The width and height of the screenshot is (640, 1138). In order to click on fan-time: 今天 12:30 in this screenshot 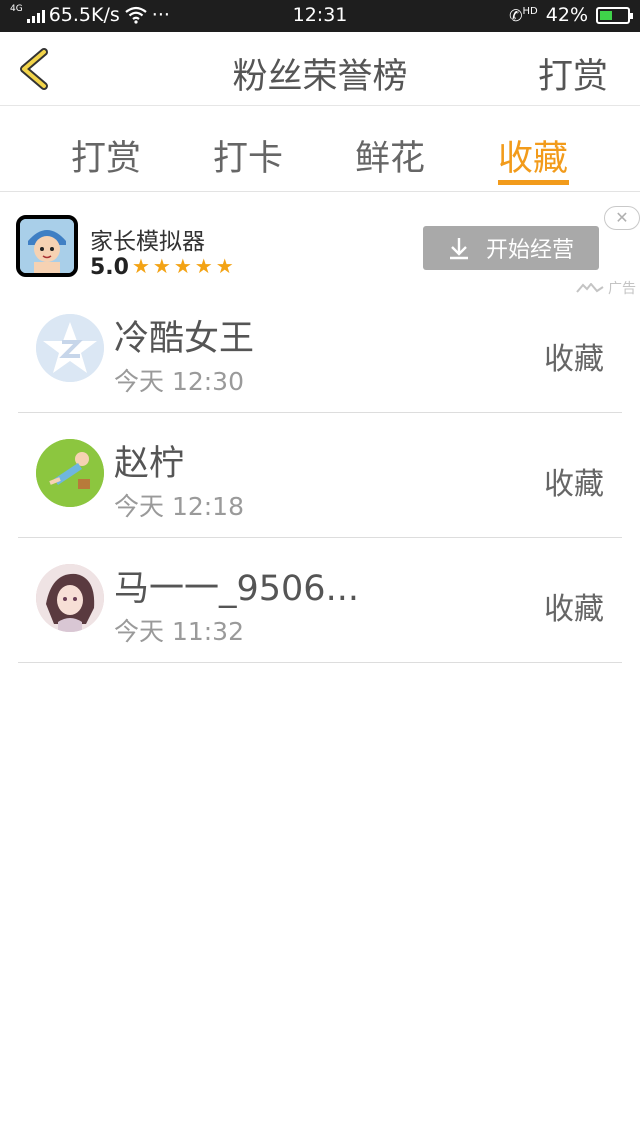, I will do `click(179, 381)`.